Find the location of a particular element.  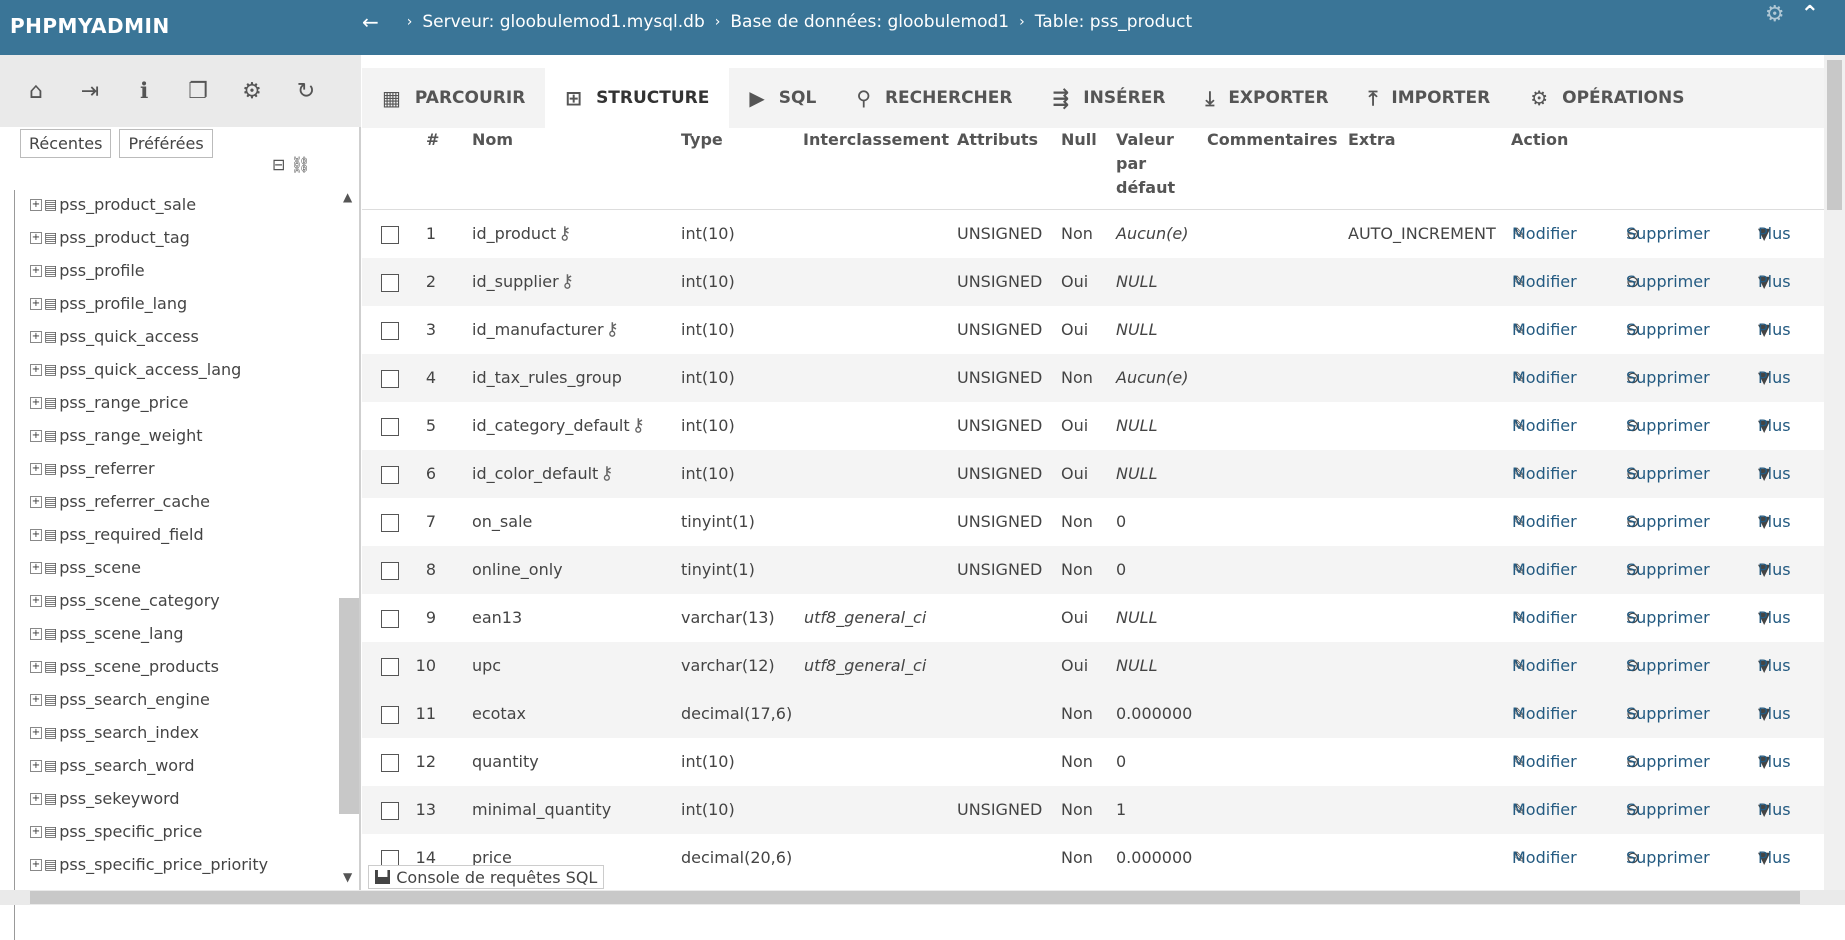

column-name: minimal_quantity is located at coordinates (541, 810).